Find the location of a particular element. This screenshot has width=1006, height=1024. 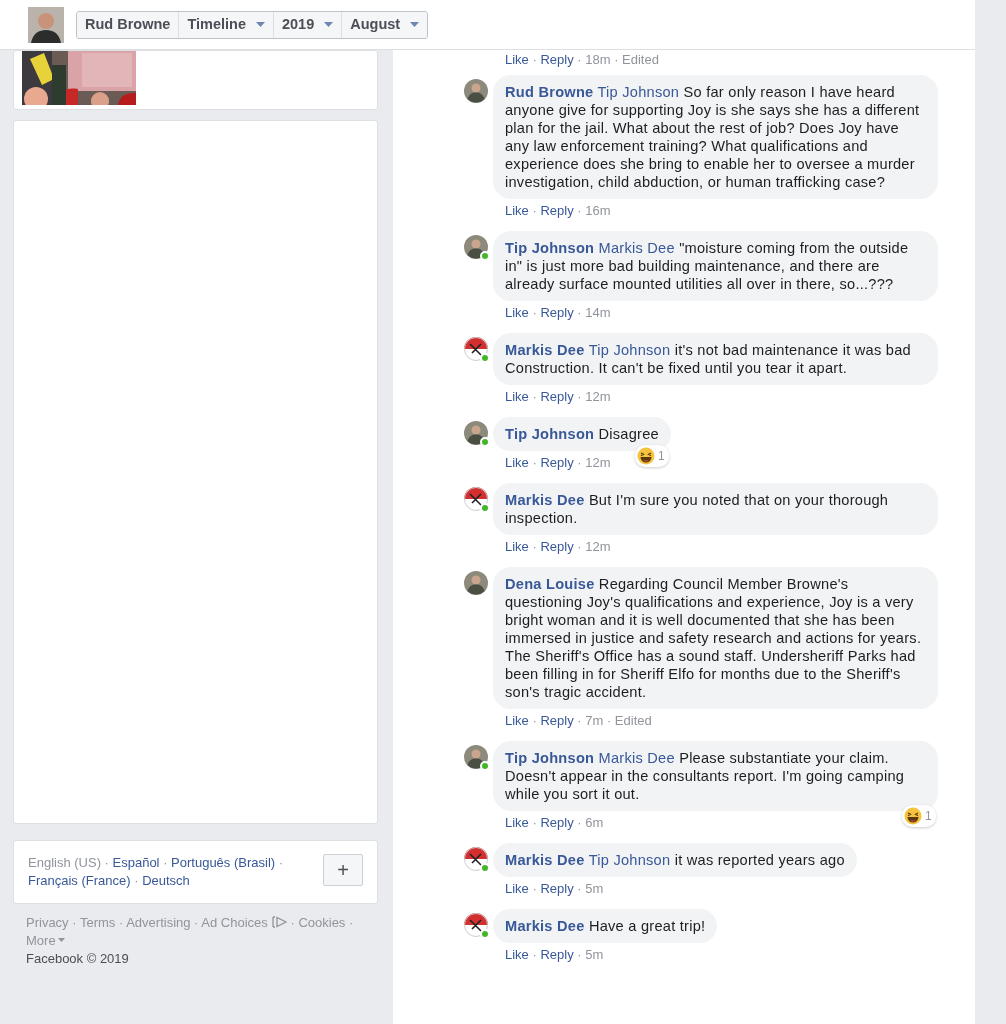

footer-links: Privacy · Terms · Advertising · Ad Choices · Cookies · More is located at coordinates (190, 932).